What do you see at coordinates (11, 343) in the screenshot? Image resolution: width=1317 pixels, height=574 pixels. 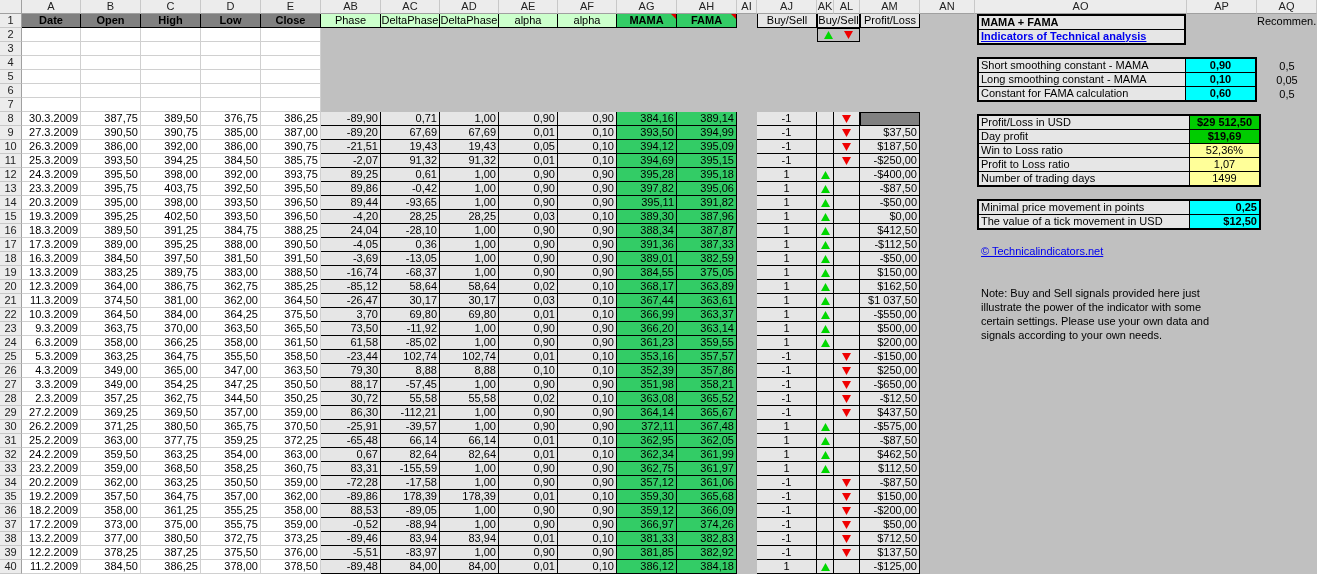 I see `row-header: 24` at bounding box center [11, 343].